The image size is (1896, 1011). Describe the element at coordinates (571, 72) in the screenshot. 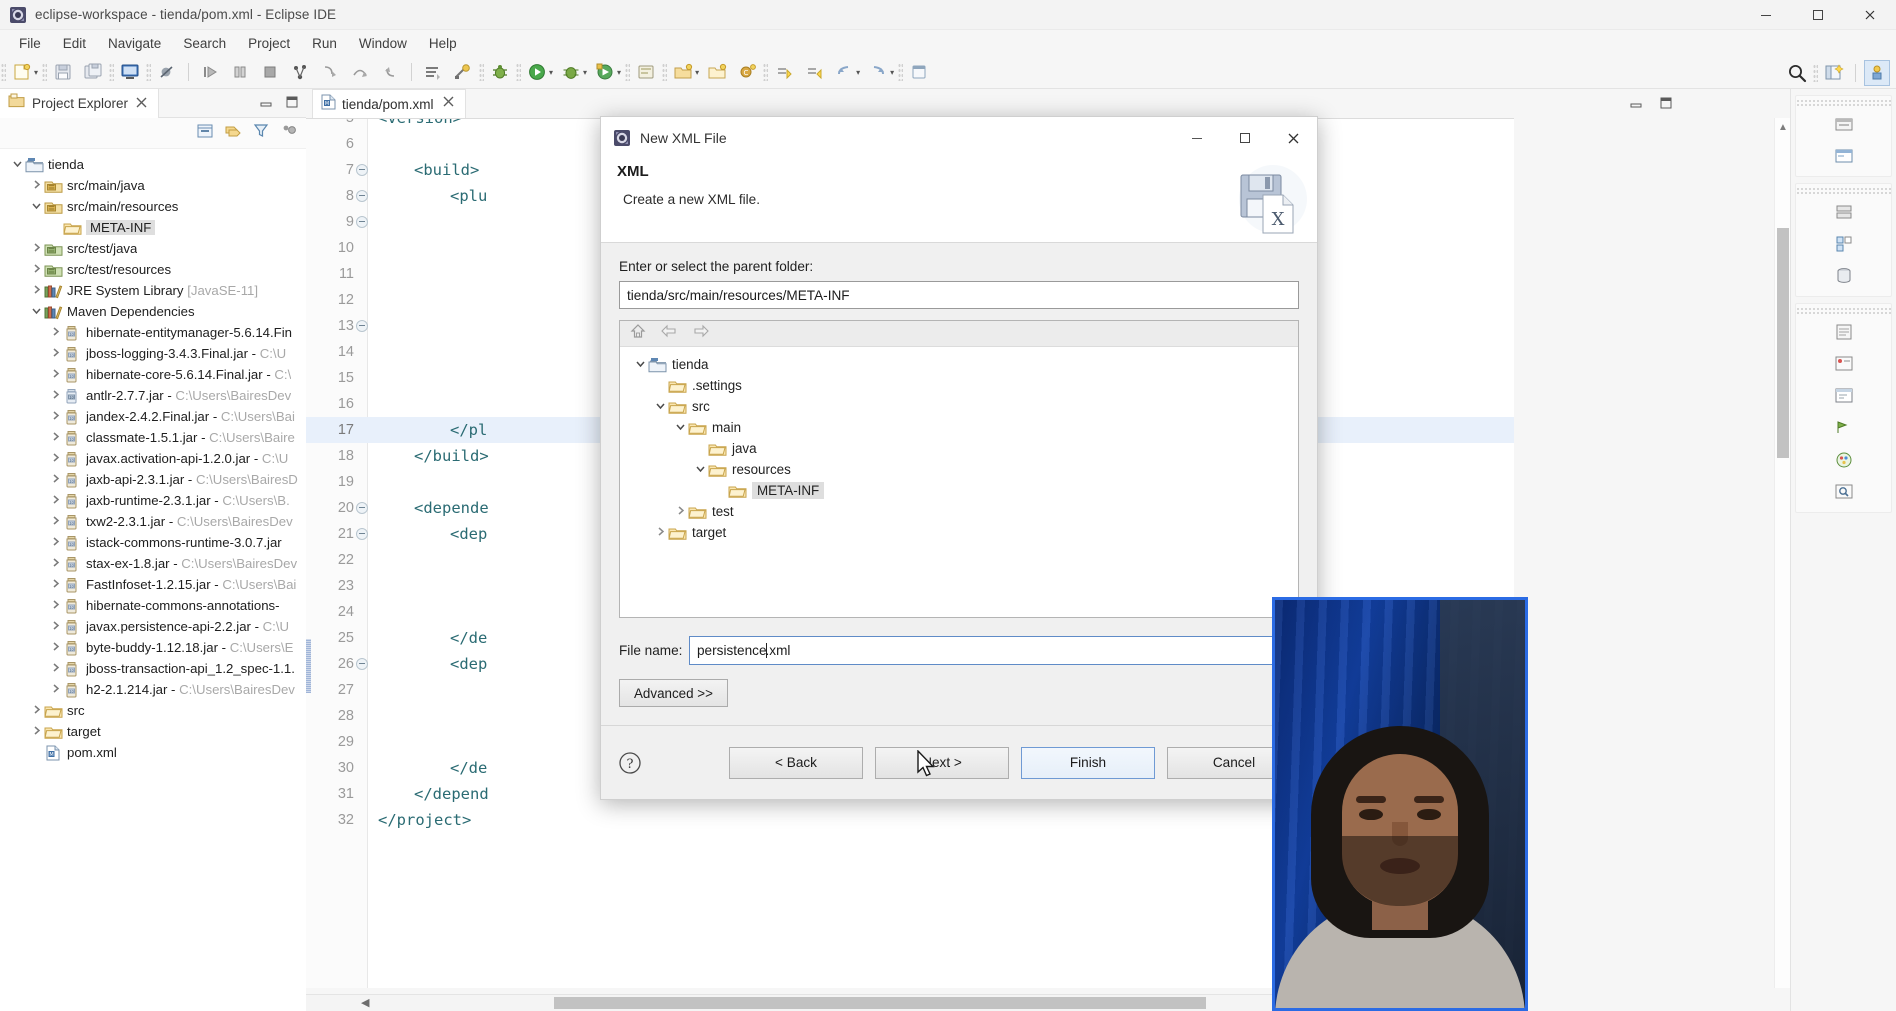

I see `debug-run-icon` at that location.